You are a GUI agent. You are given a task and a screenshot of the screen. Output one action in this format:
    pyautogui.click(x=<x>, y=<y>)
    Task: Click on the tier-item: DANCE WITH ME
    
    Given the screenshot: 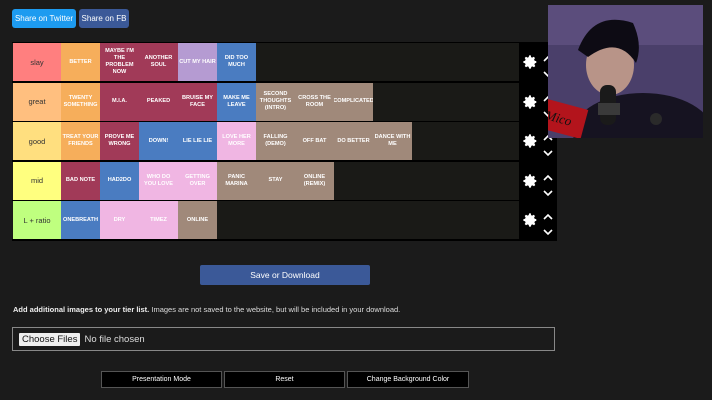 What is the action you would take?
    pyautogui.click(x=392, y=141)
    